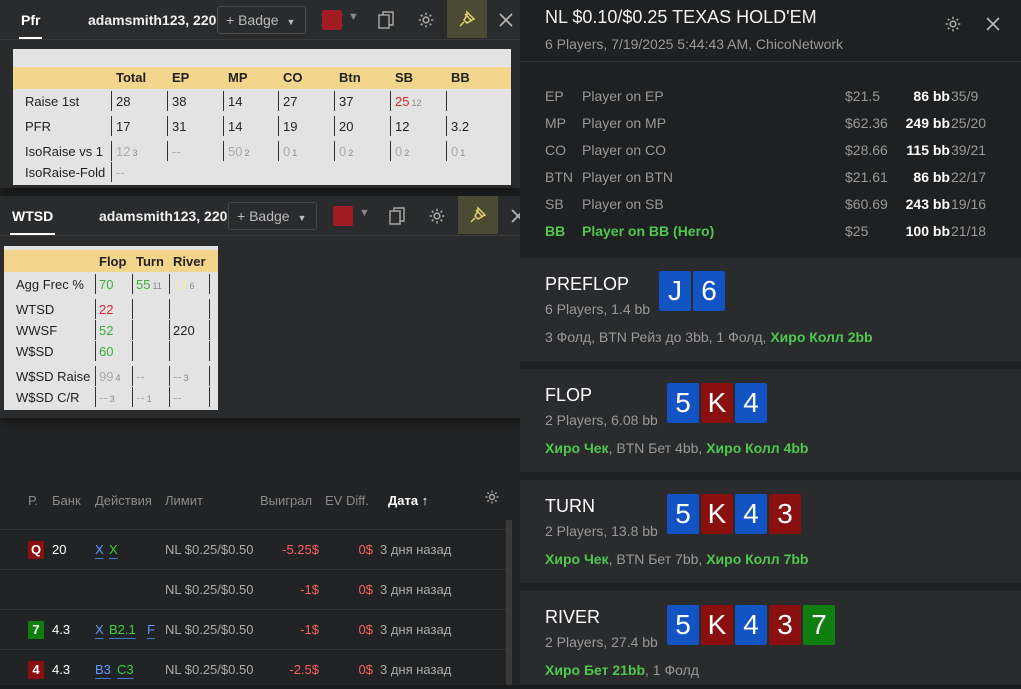  What do you see at coordinates (272, 216) in the screenshot?
I see `wtsd-badge-button: + Badge ▼` at bounding box center [272, 216].